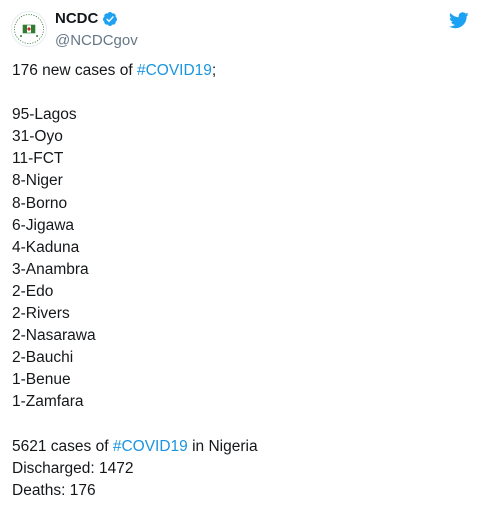  Describe the element at coordinates (38, 159) in the screenshot. I see `state-line: 11-FCT` at that location.